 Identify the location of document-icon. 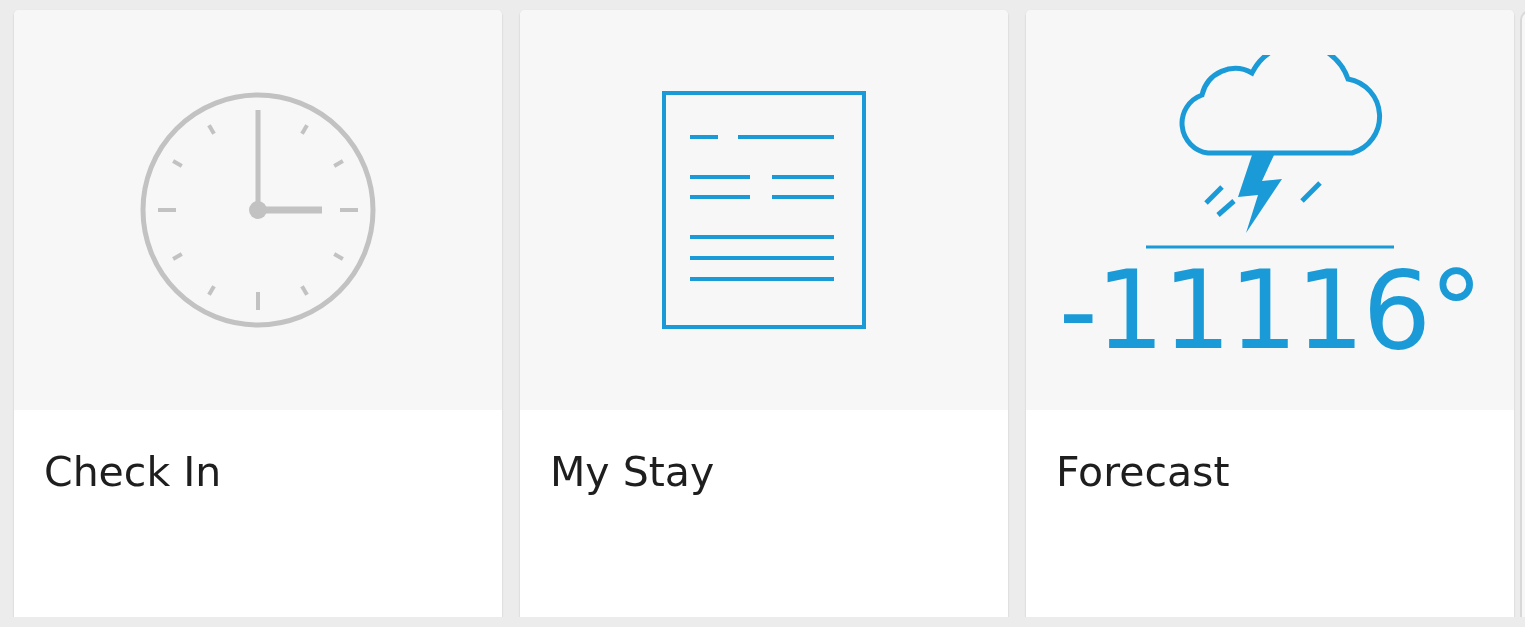
(764, 210).